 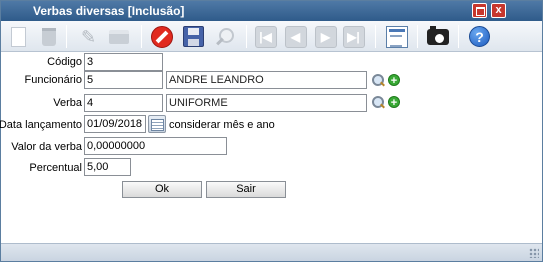 What do you see at coordinates (123, 80) in the screenshot?
I see `funcionario-code-field: 5` at bounding box center [123, 80].